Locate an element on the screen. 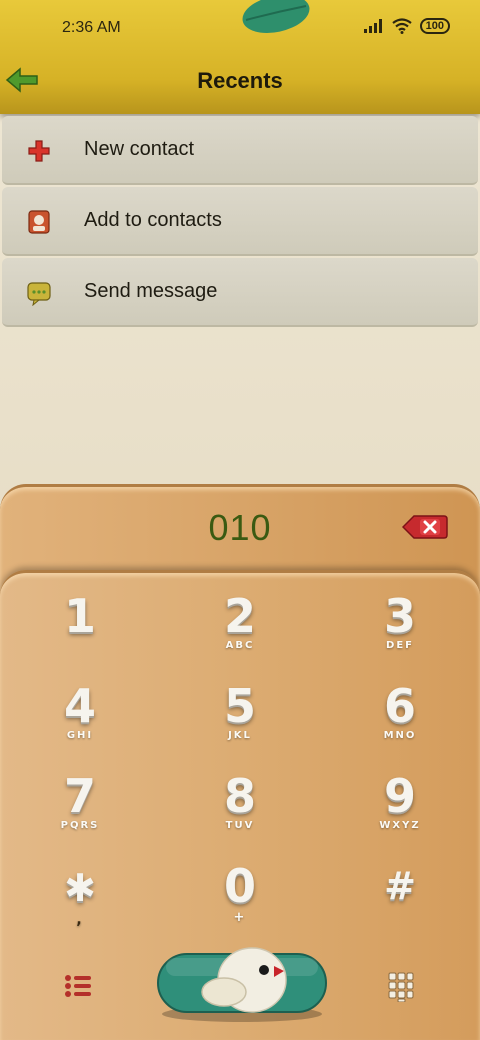 The height and width of the screenshot is (1040, 480). key-letters: MNO is located at coordinates (400, 735).